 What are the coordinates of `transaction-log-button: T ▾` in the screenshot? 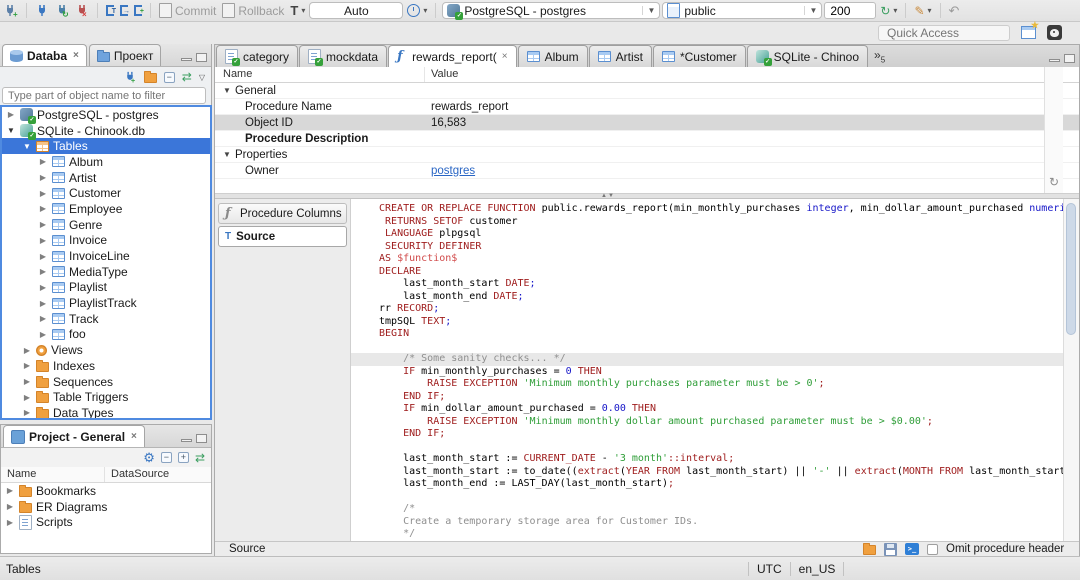 It's located at (297, 11).